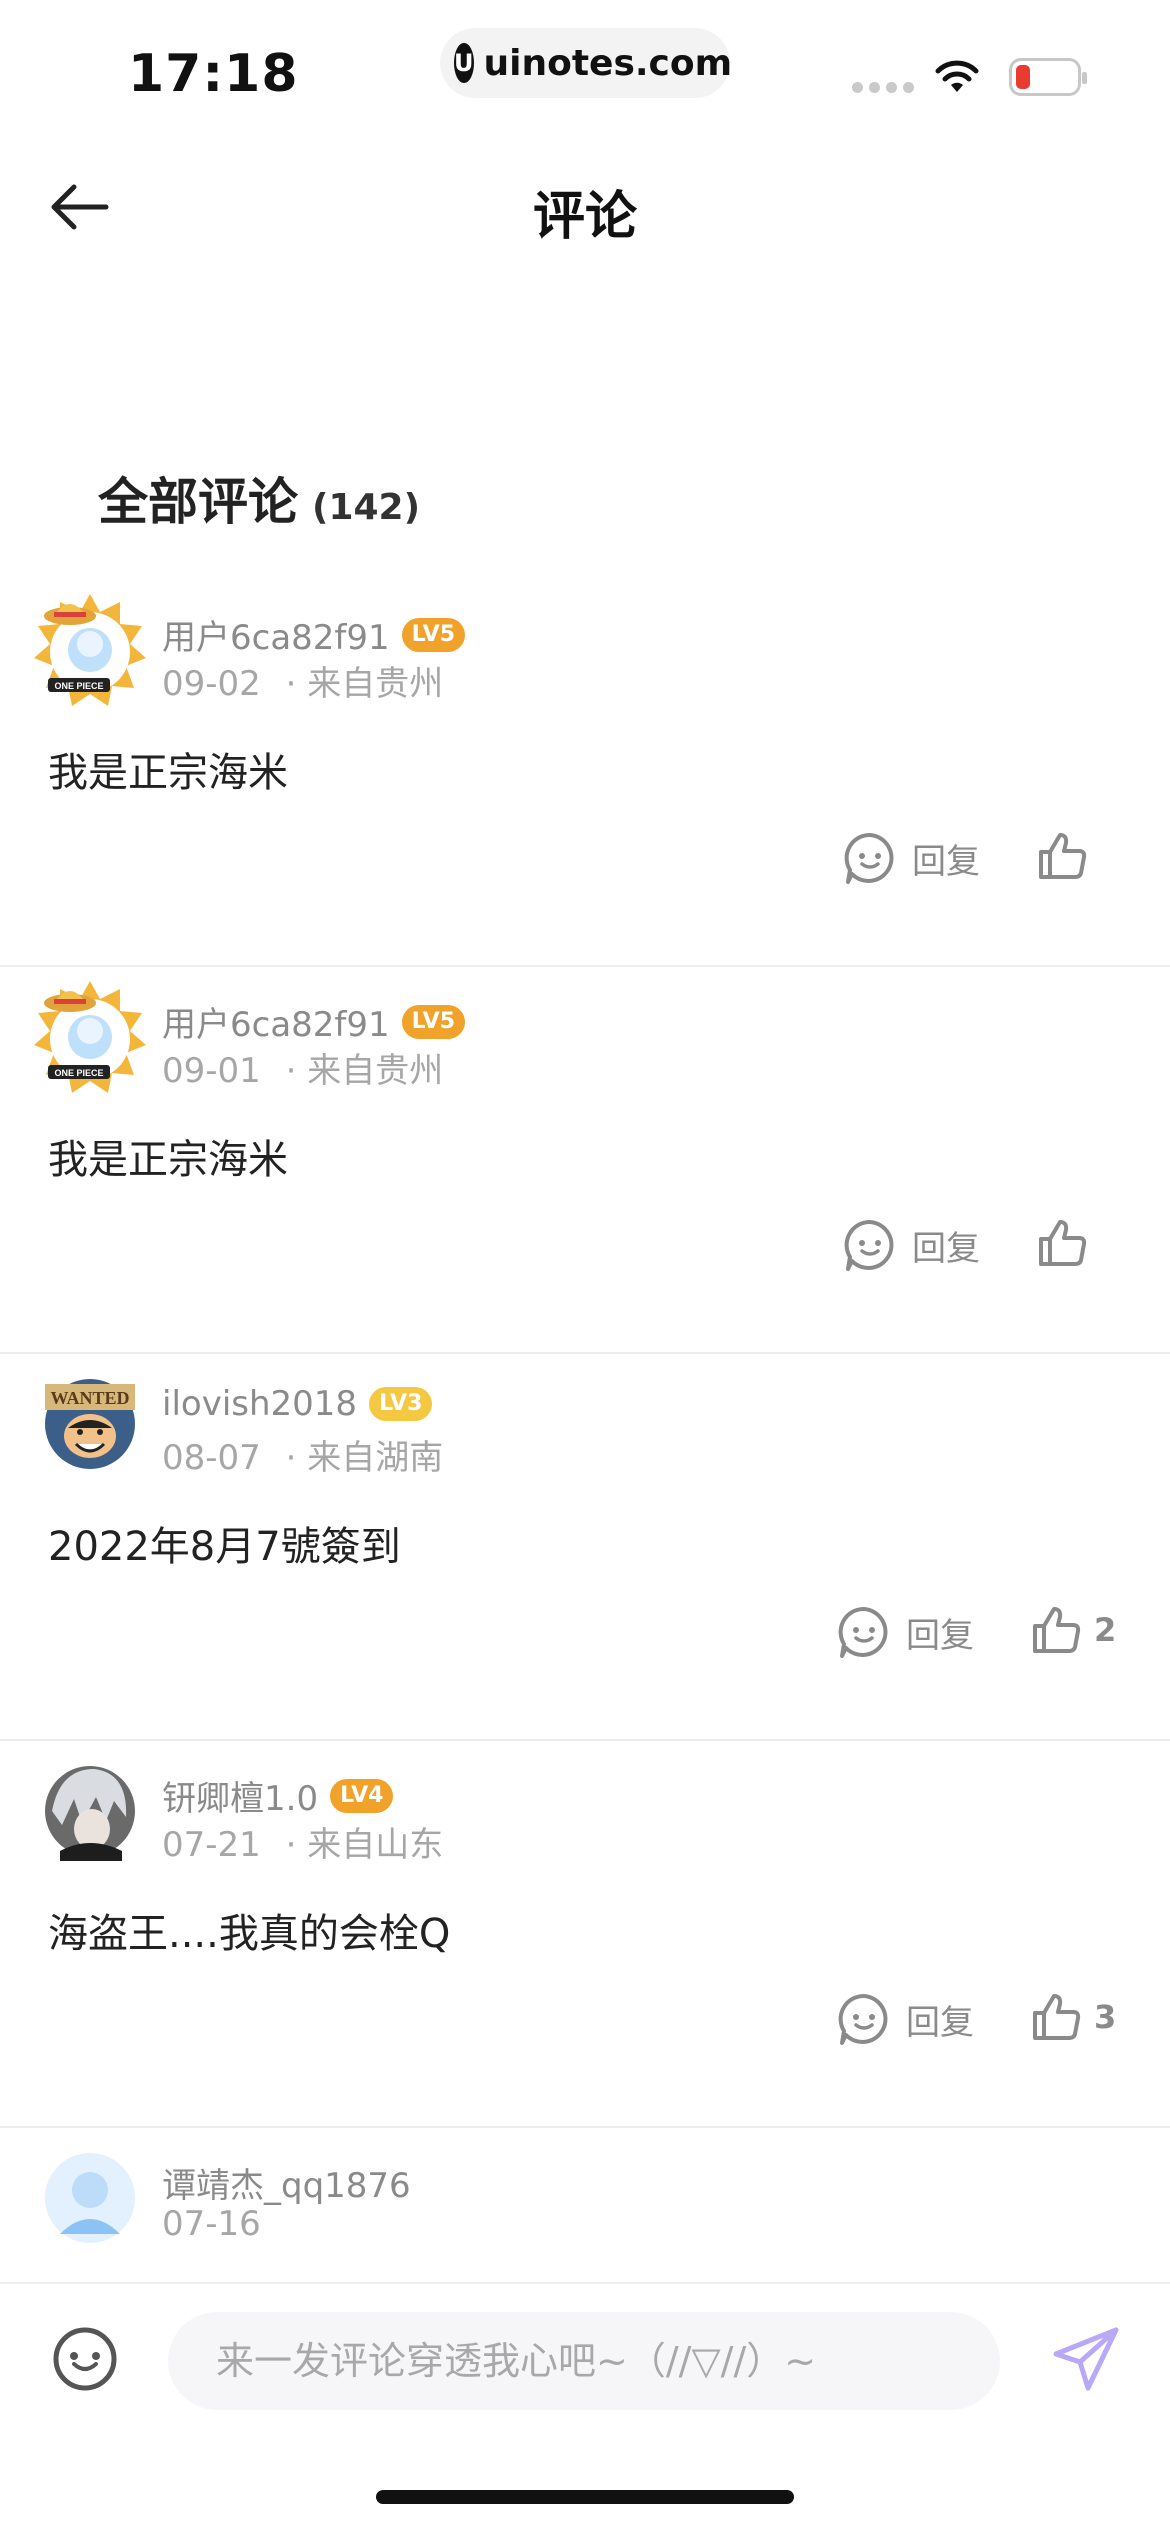 Image resolution: width=1170 pixels, height=2532 pixels. Describe the element at coordinates (608, 63) in the screenshot. I see `url-text: uinotes.com` at that location.